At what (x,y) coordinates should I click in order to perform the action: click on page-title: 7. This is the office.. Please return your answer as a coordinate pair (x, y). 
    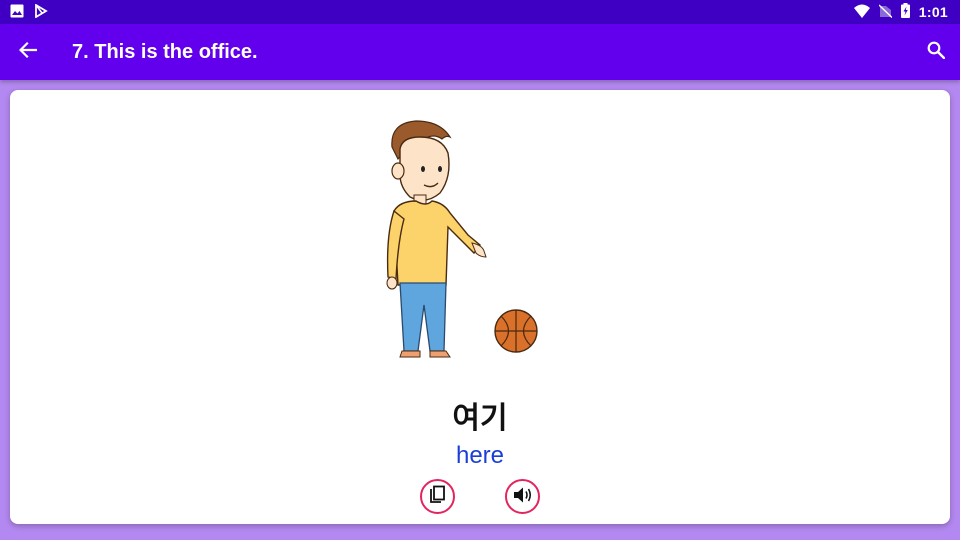
    Looking at the image, I should click on (165, 51).